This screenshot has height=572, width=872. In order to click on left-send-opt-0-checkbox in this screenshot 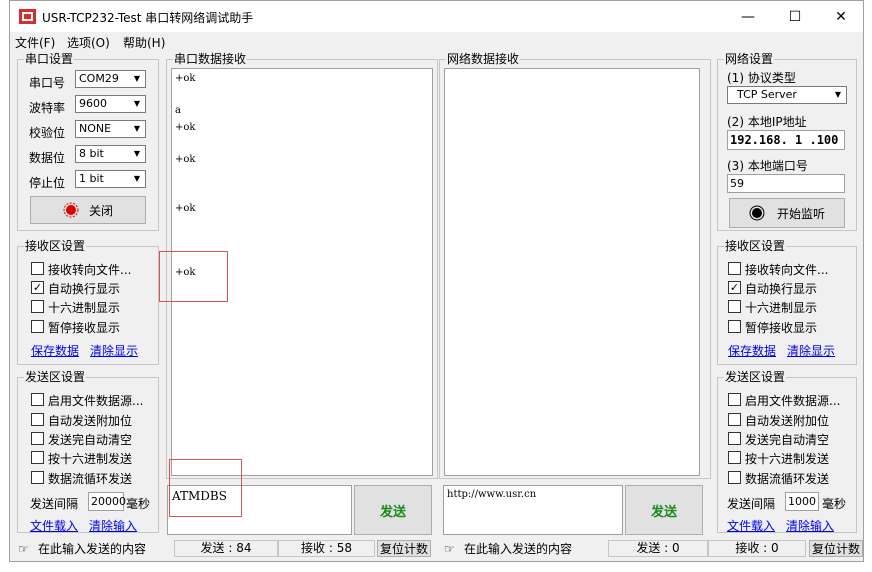, I will do `click(37, 399)`.